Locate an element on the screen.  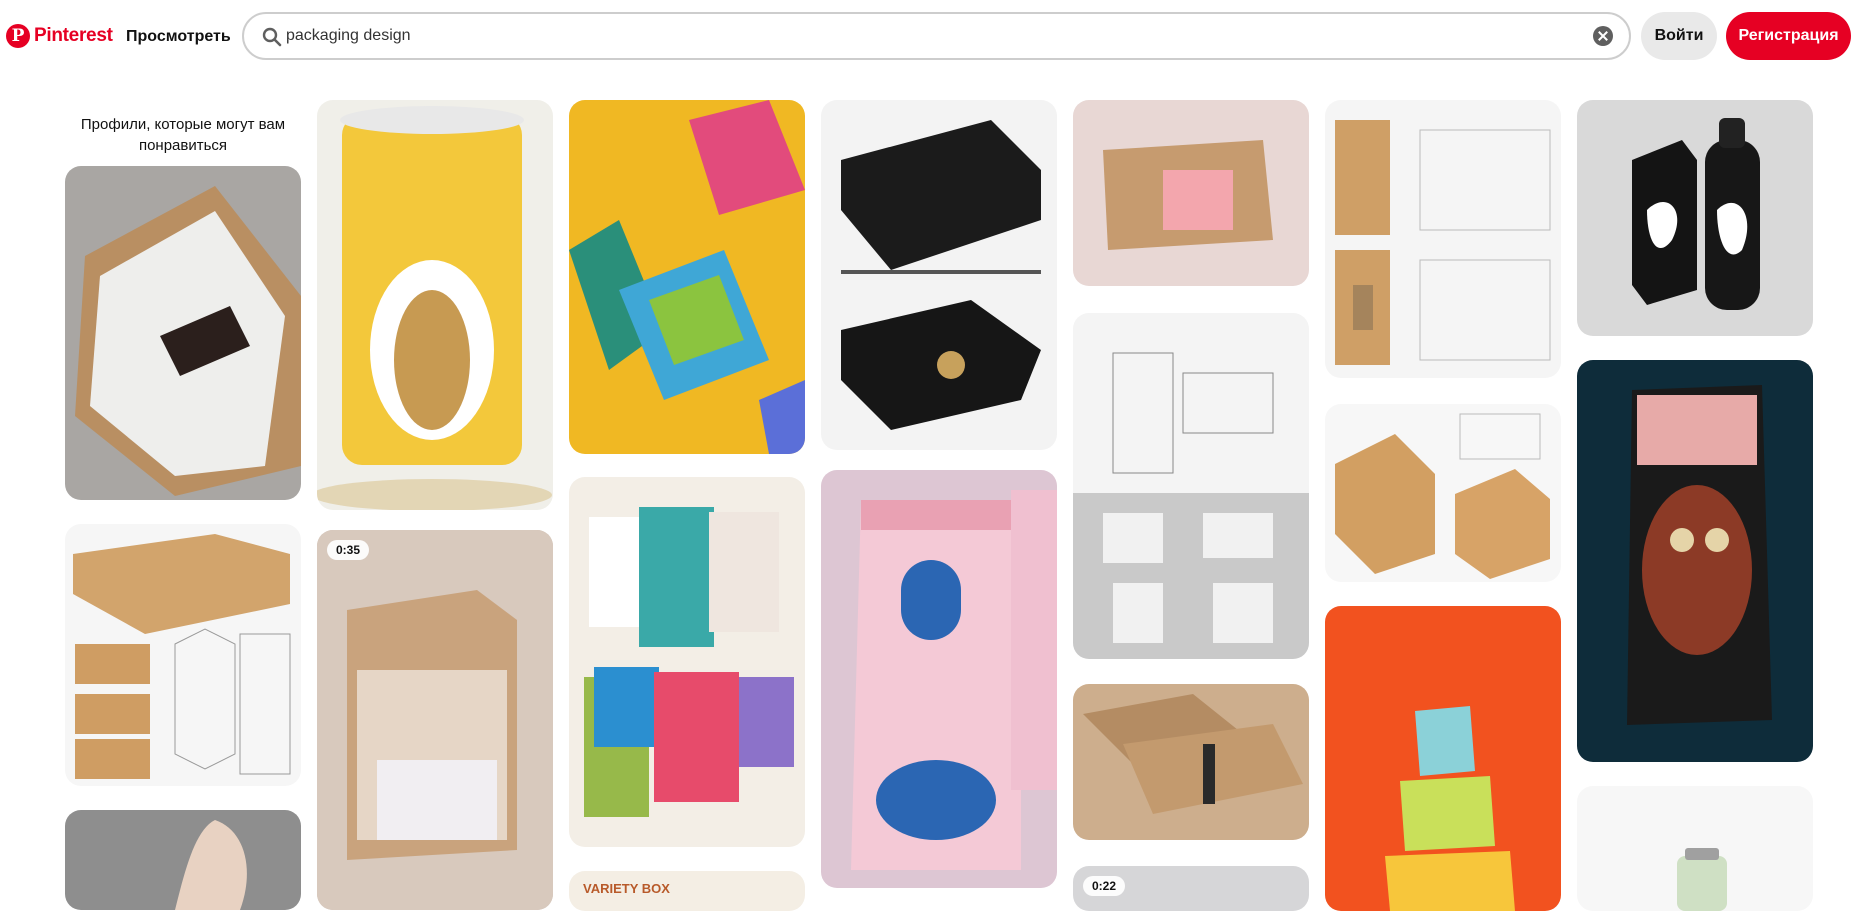
clear-icon is located at coordinates (1603, 36).